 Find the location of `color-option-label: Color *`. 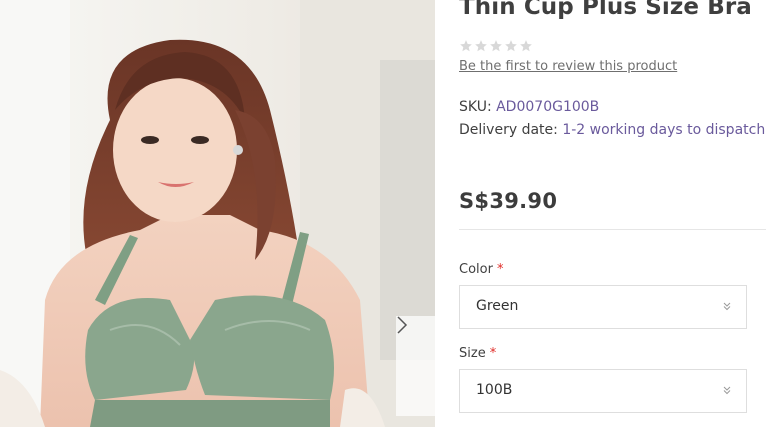

color-option-label: Color * is located at coordinates (481, 269).